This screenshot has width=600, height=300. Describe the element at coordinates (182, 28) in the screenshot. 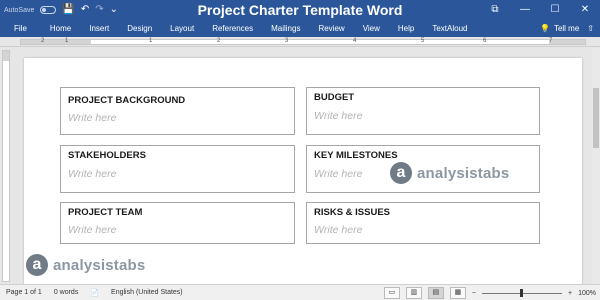

I see `tab-layout: Layout` at that location.